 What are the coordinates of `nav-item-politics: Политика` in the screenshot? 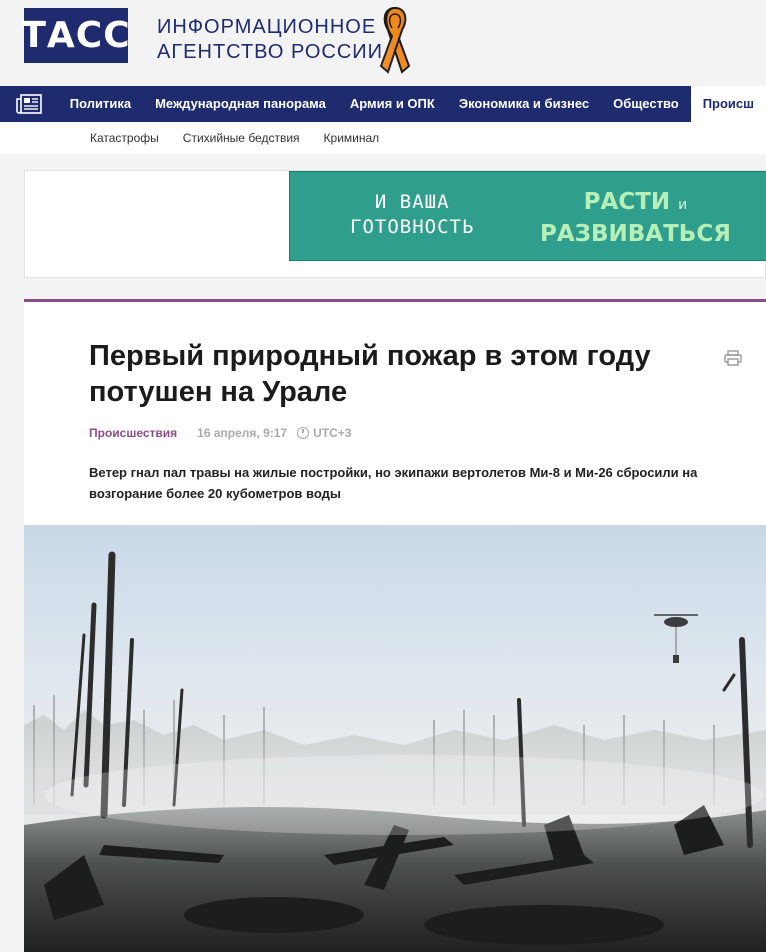 It's located at (100, 104).